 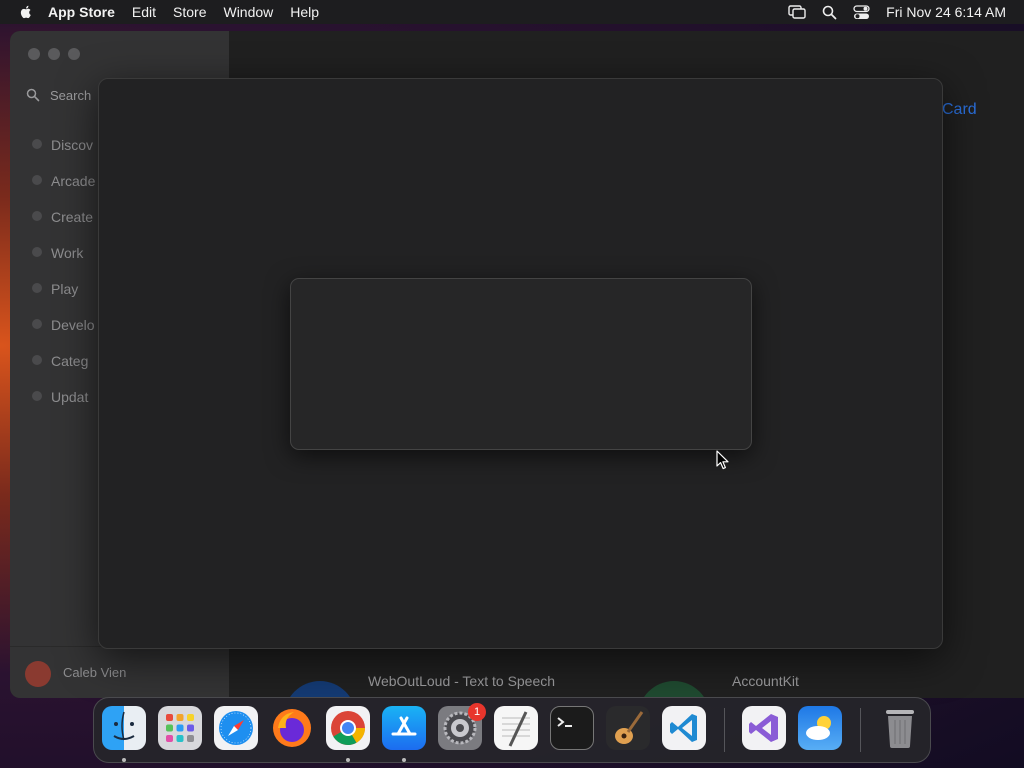 I want to click on dock-chrome, so click(x=348, y=728).